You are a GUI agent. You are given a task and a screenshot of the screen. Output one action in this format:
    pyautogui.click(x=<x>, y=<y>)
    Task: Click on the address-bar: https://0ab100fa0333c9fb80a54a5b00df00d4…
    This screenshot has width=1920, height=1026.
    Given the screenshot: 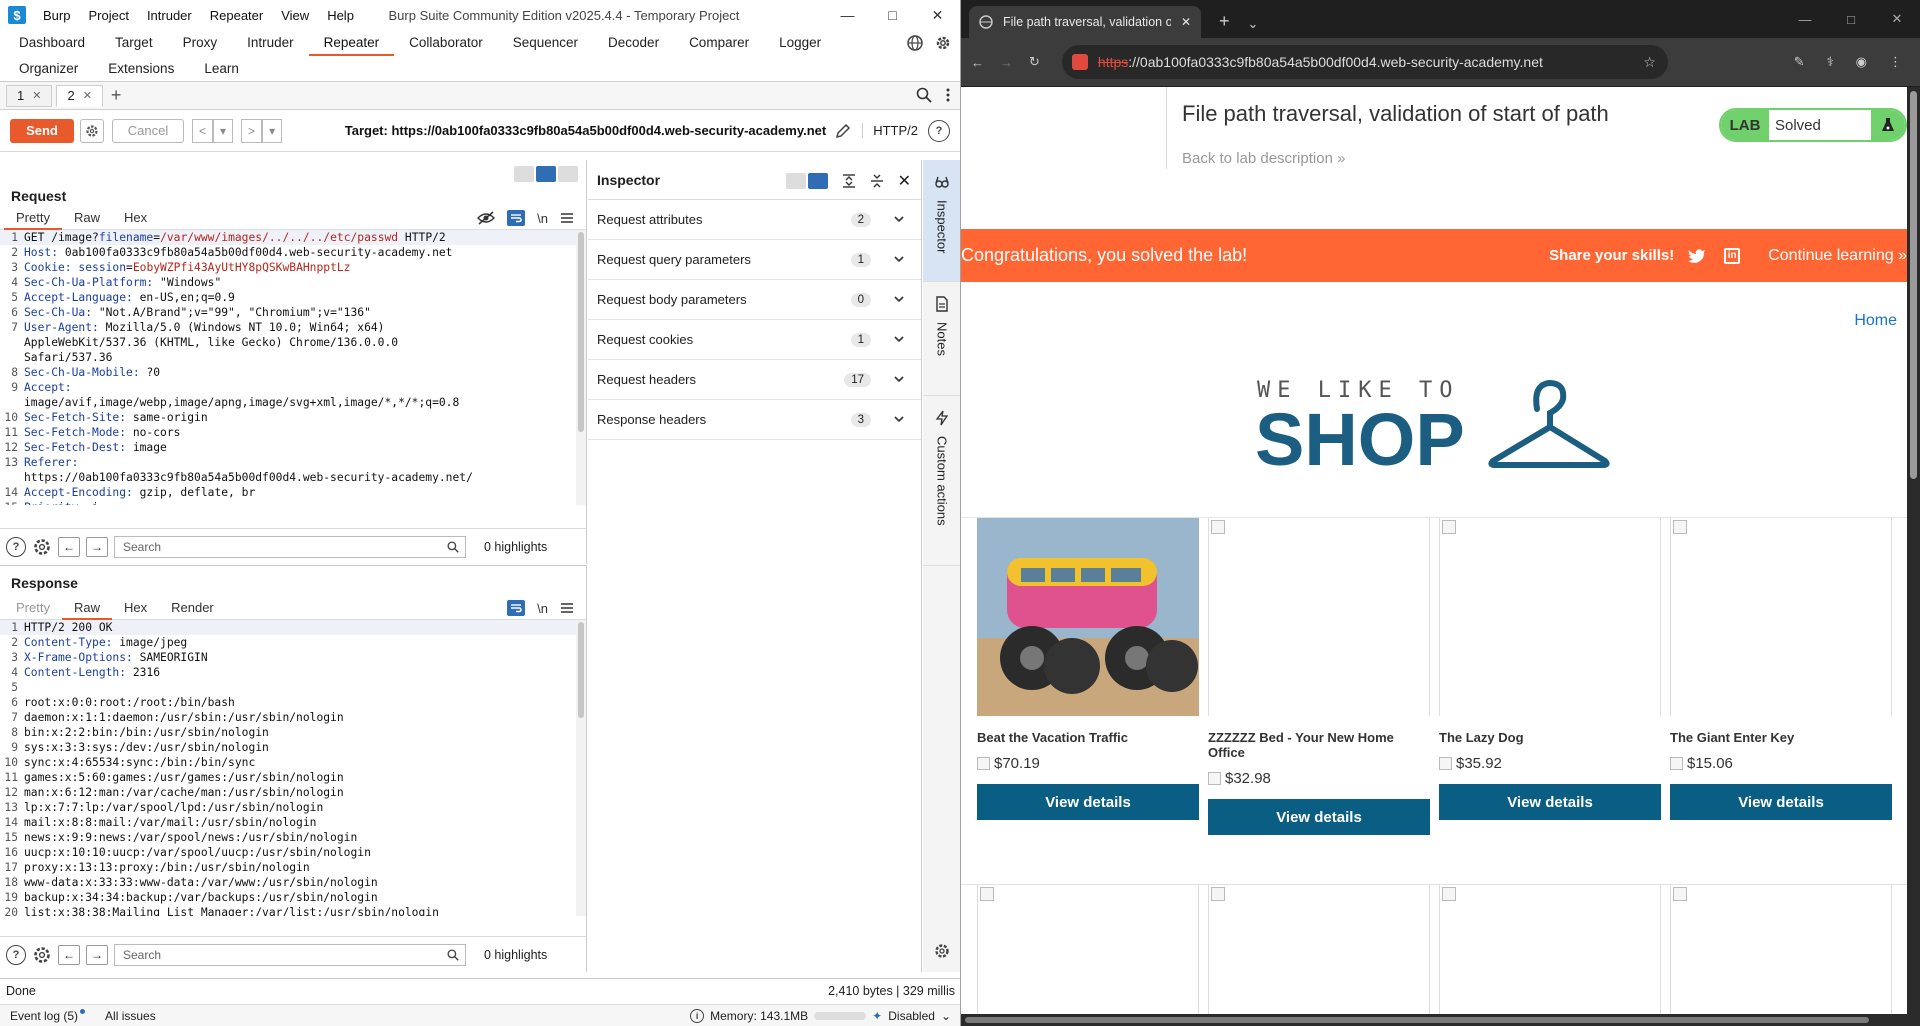 What is the action you would take?
    pyautogui.click(x=1364, y=62)
    